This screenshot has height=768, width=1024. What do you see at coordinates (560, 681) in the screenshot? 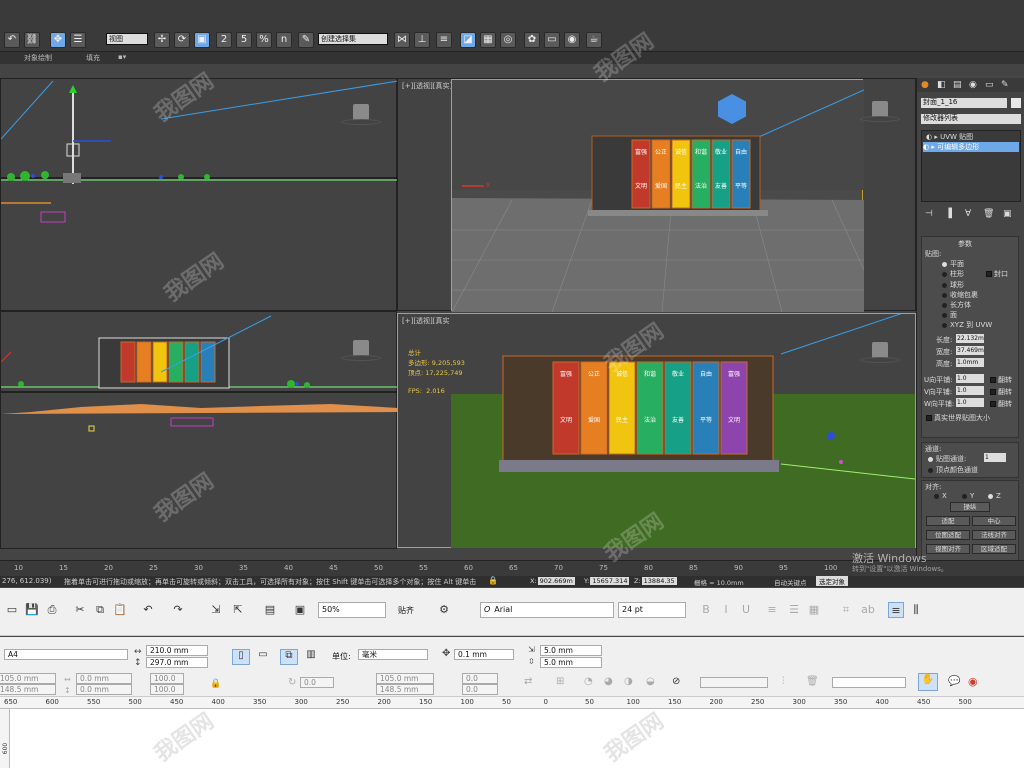
I see `group-icon: ⊞` at bounding box center [560, 681].